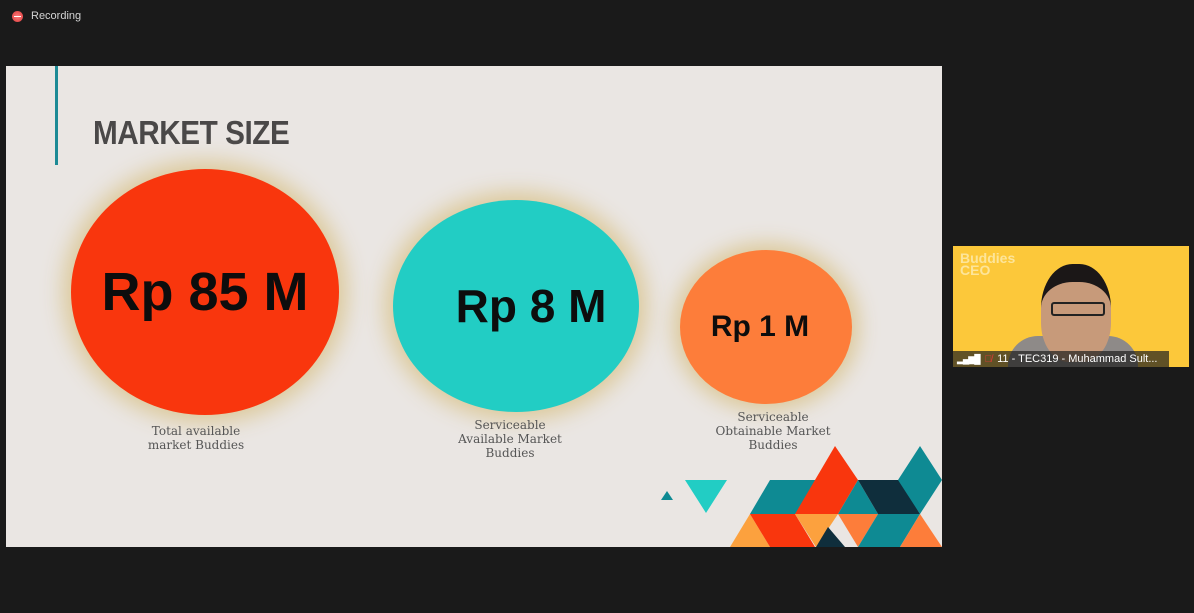  I want to click on glasses, so click(1078, 309).